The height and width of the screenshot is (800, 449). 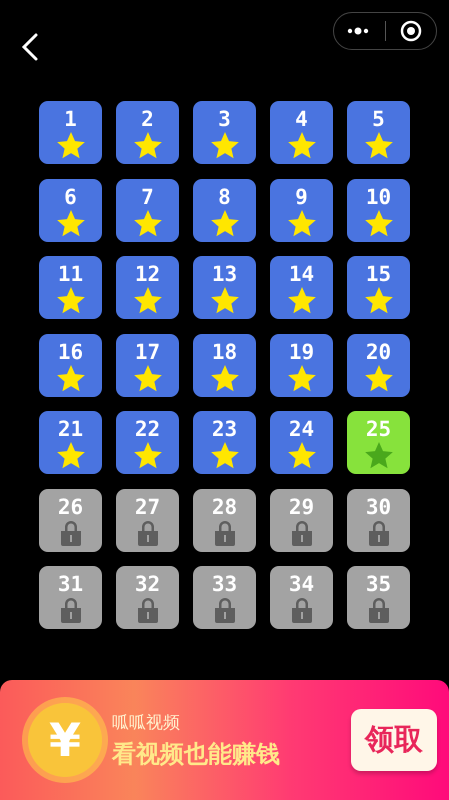 What do you see at coordinates (225, 429) in the screenshot?
I see `level-number: 23` at bounding box center [225, 429].